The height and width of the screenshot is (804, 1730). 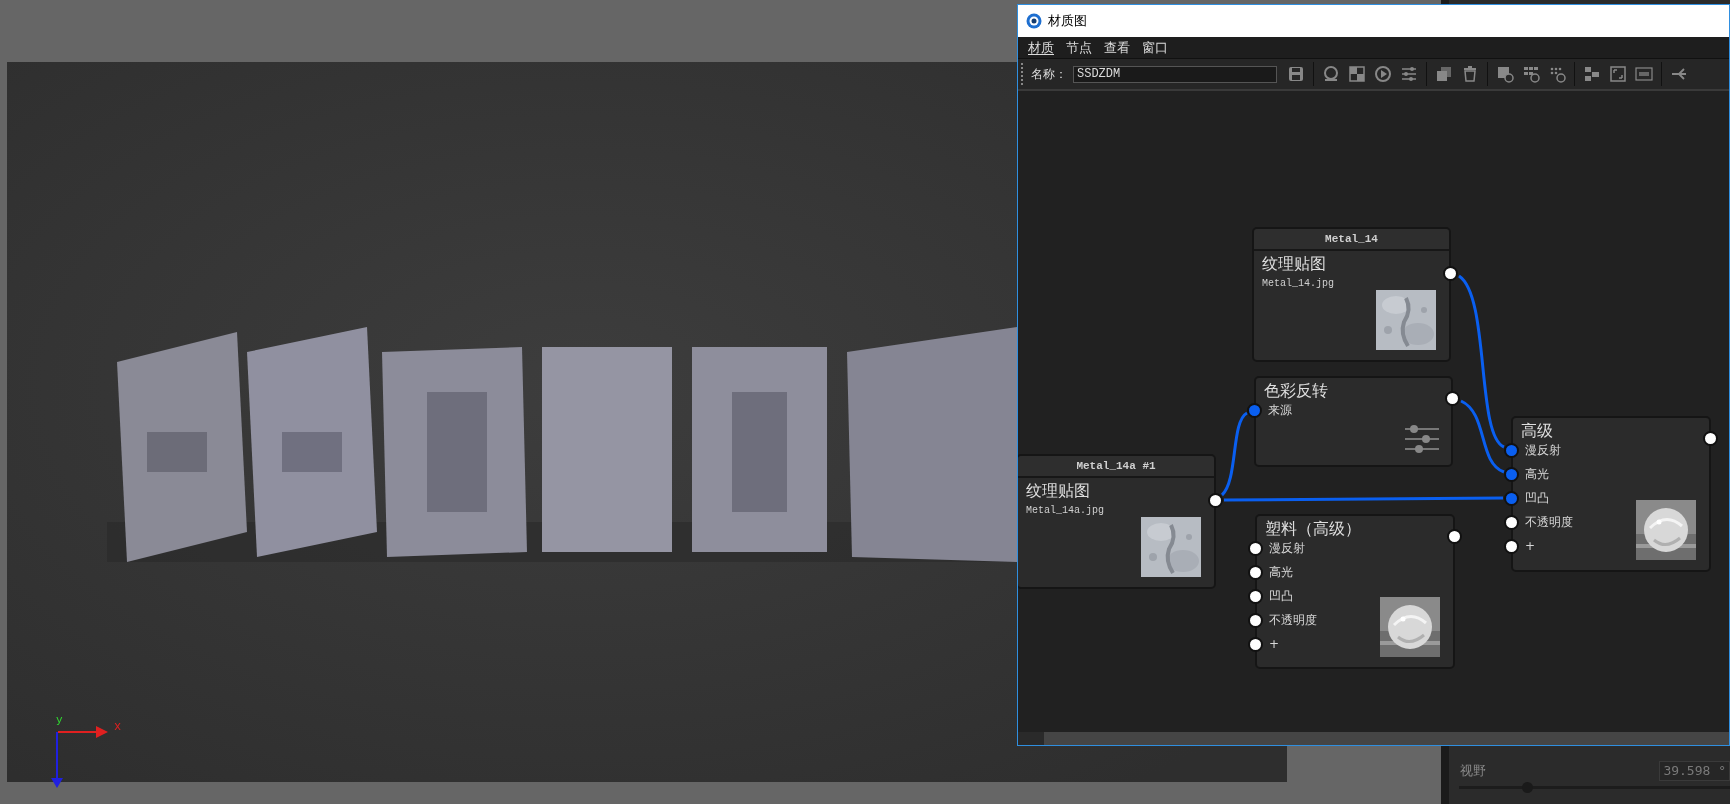 I want to click on node-title: 塑料（高级）, so click(x=1313, y=529).